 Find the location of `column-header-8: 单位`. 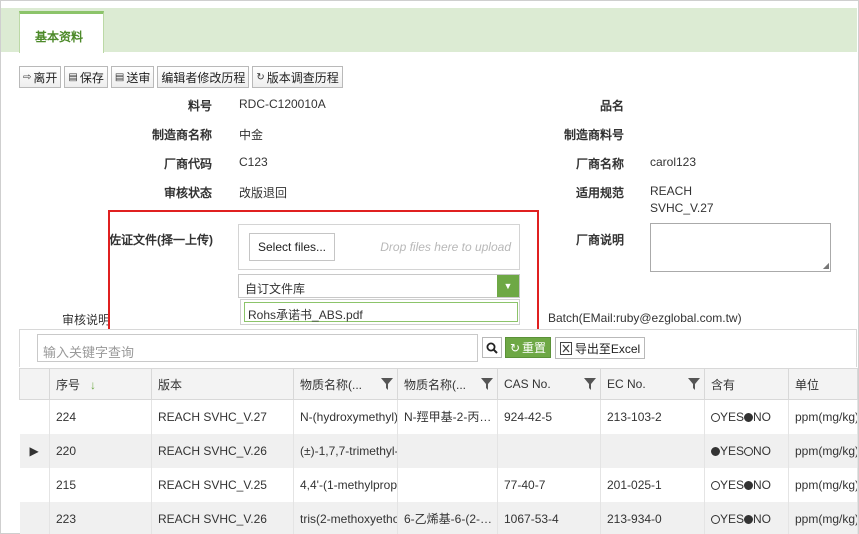

column-header-8: 单位 is located at coordinates (823, 384).